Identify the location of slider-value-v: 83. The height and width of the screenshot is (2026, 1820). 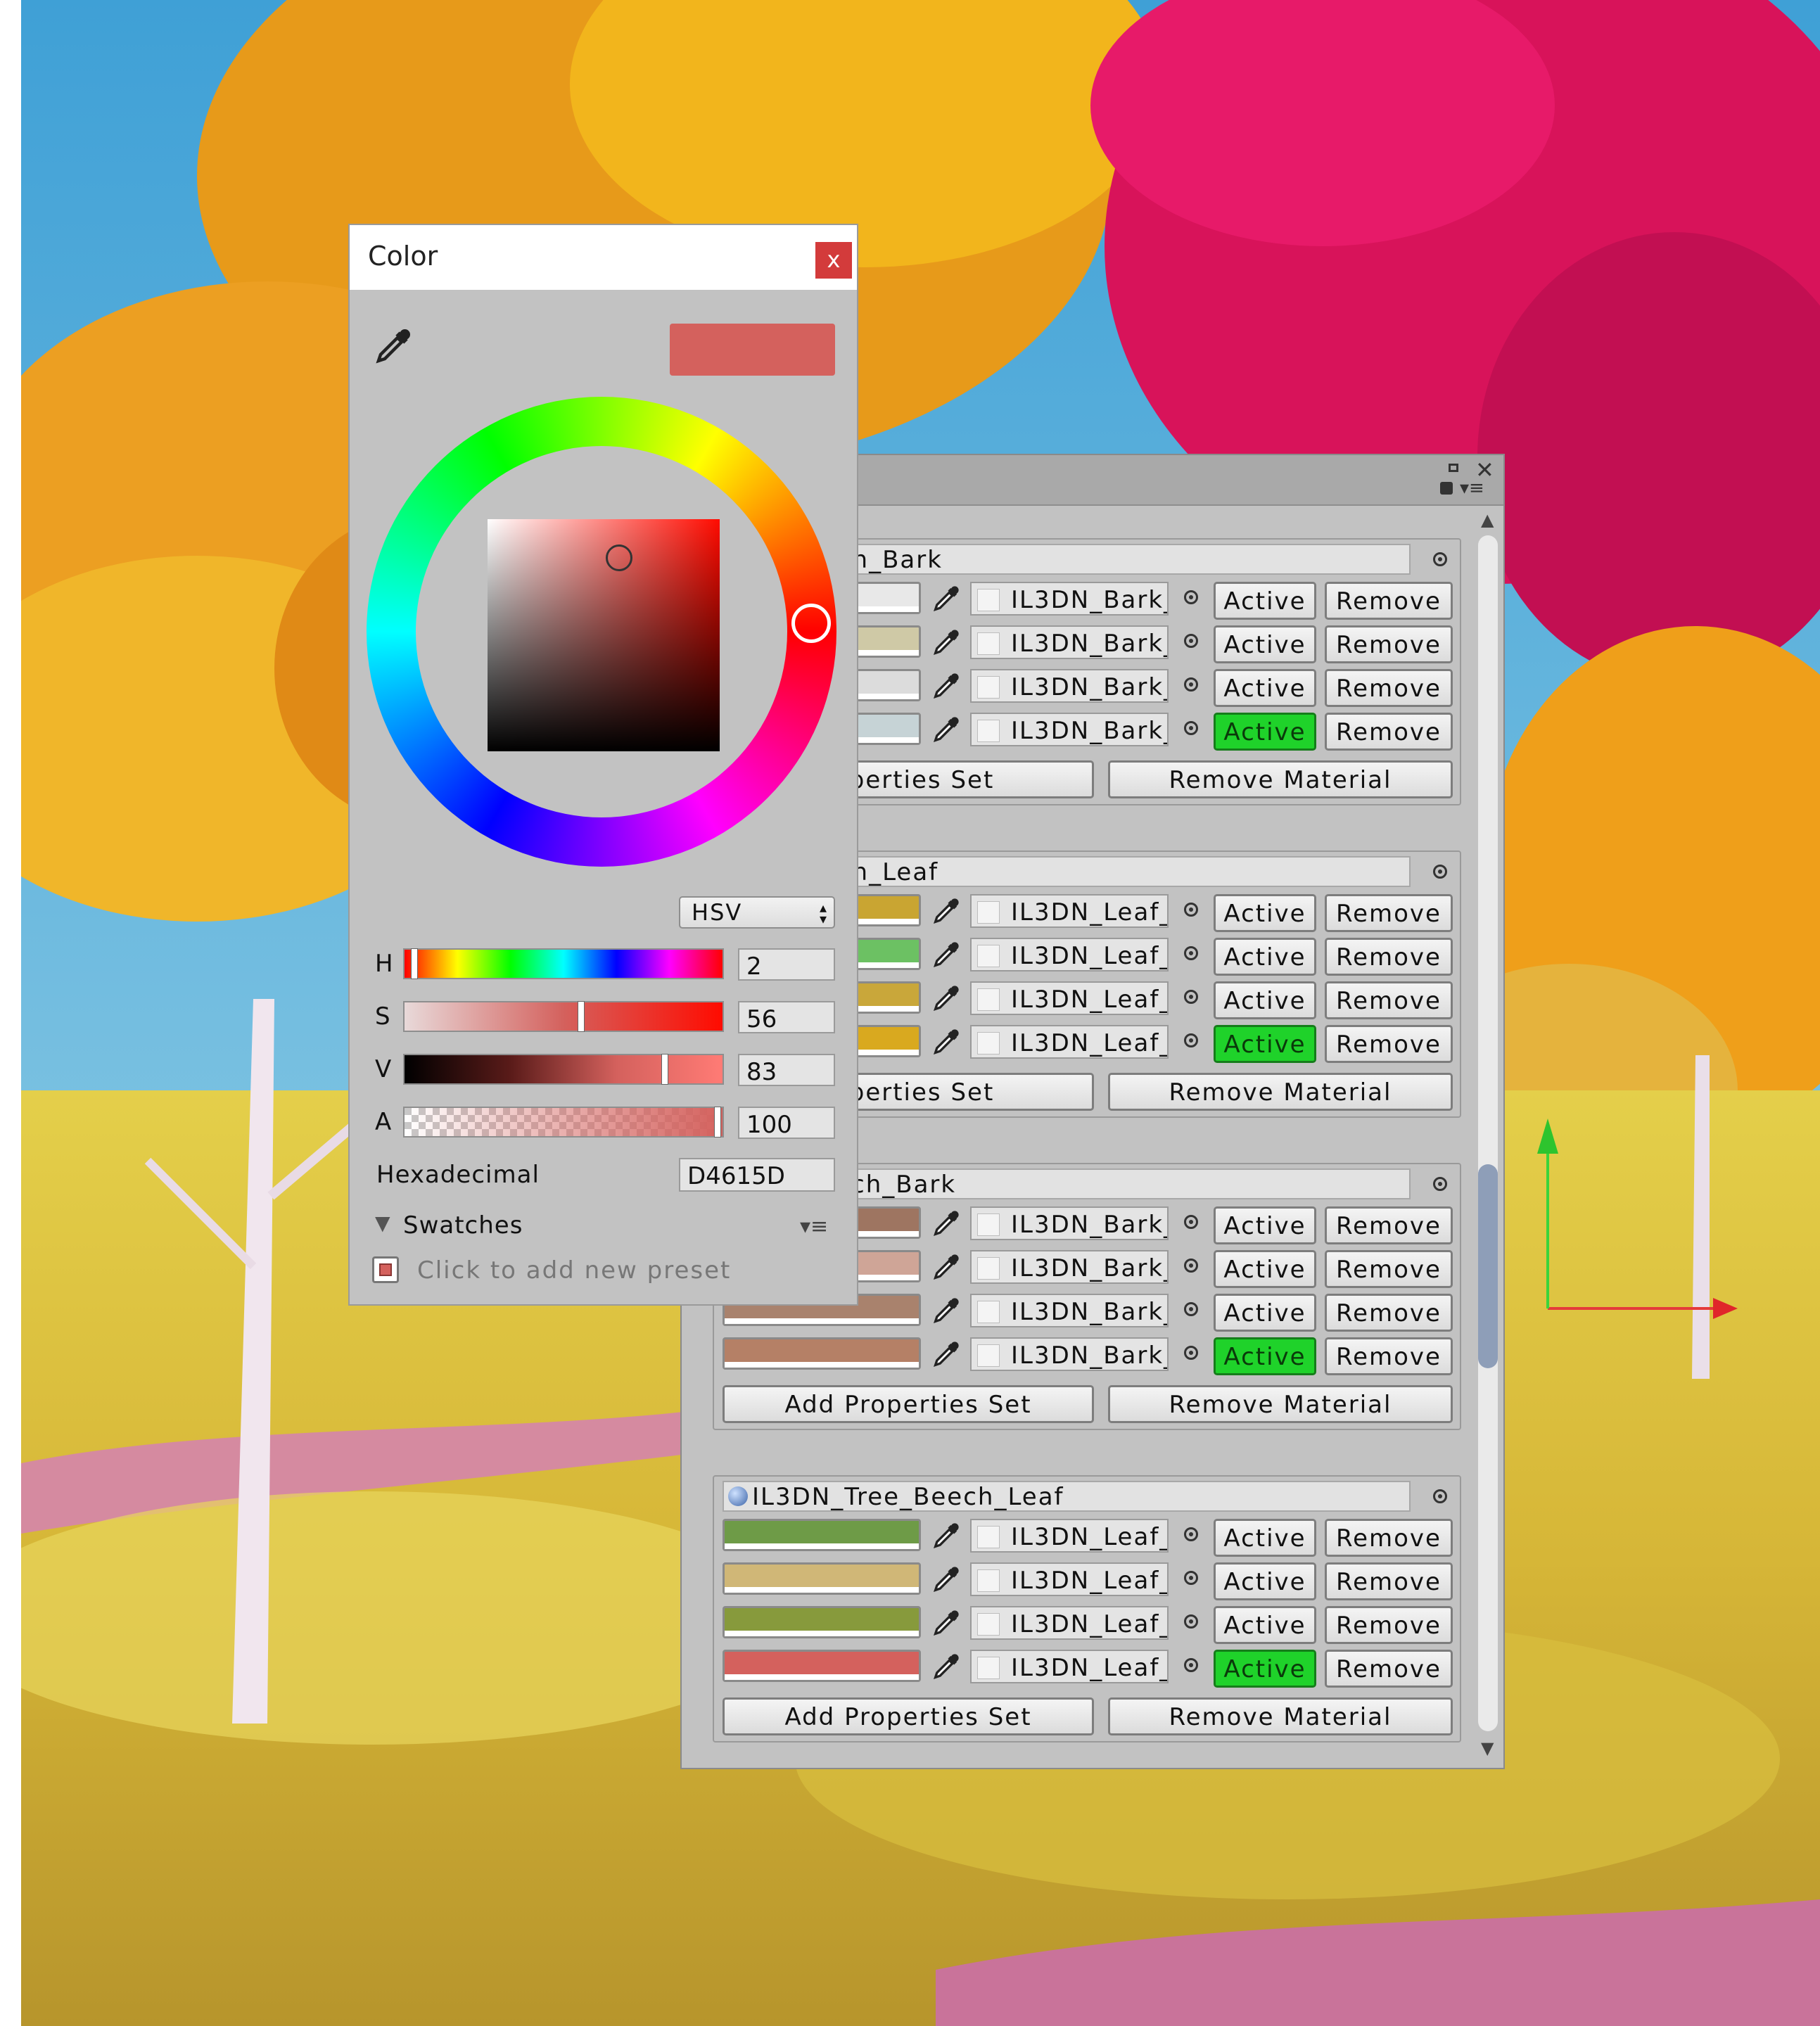
(786, 1070).